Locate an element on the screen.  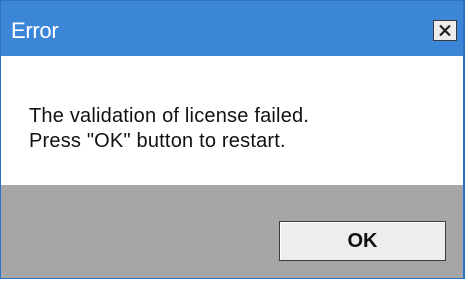
close-icon is located at coordinates (445, 30).